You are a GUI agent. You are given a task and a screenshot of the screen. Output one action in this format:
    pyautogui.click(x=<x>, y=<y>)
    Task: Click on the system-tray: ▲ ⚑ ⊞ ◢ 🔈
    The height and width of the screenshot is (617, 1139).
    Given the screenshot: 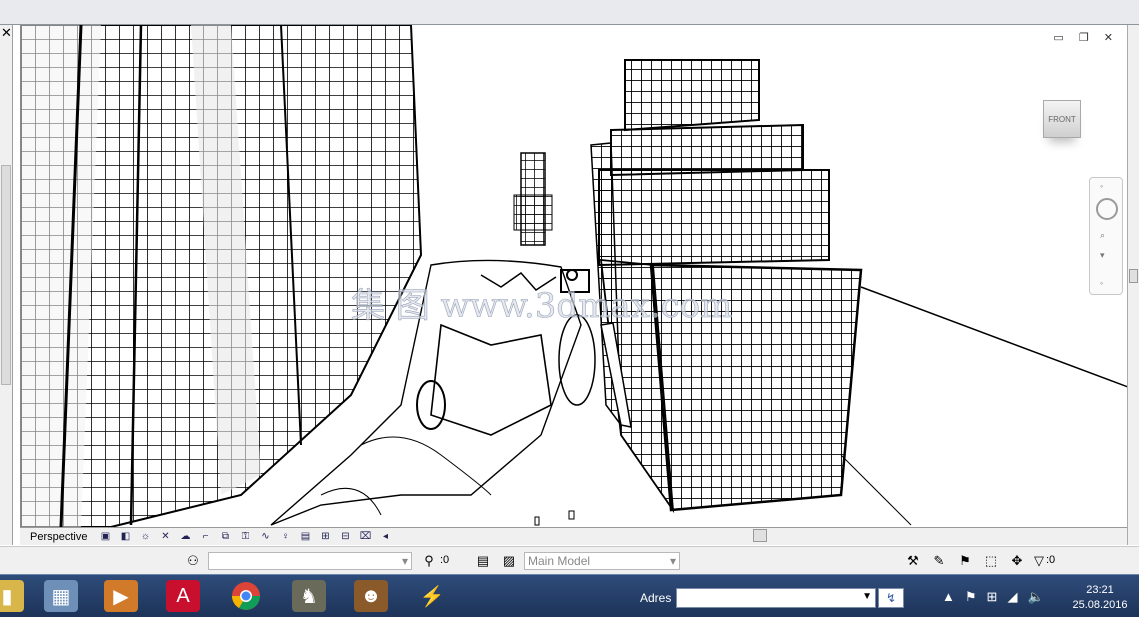 What is the action you would take?
    pyautogui.click(x=993, y=597)
    